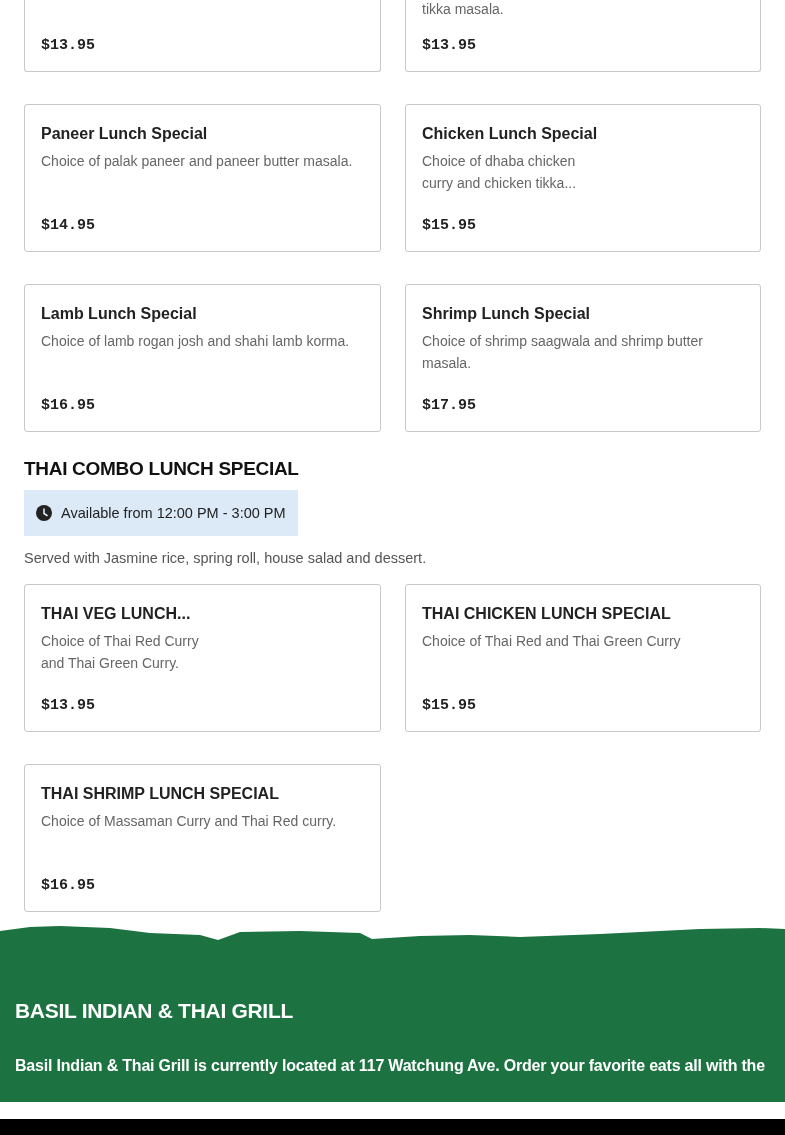 The image size is (785, 1135). I want to click on menu-card: tikka masala. $13.95, so click(583, 36).